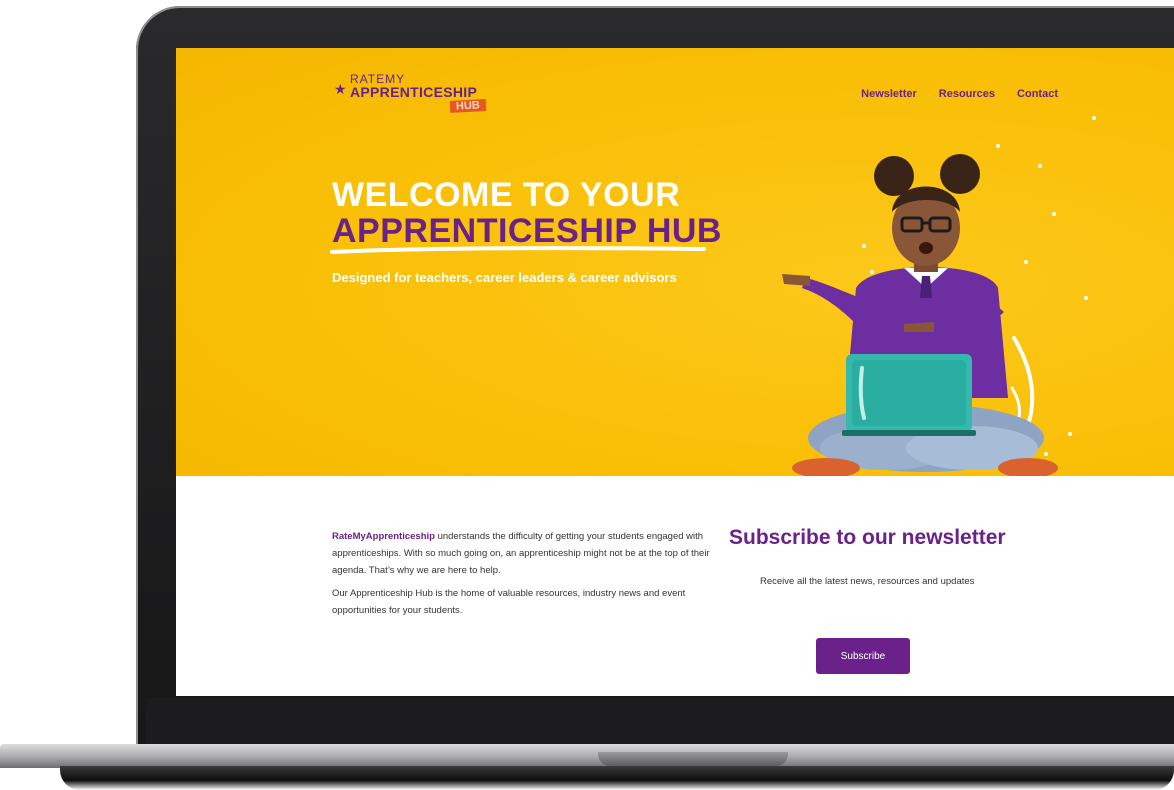  Describe the element at coordinates (383, 536) in the screenshot. I see `brand-name: RateMyApprenticeship` at that location.